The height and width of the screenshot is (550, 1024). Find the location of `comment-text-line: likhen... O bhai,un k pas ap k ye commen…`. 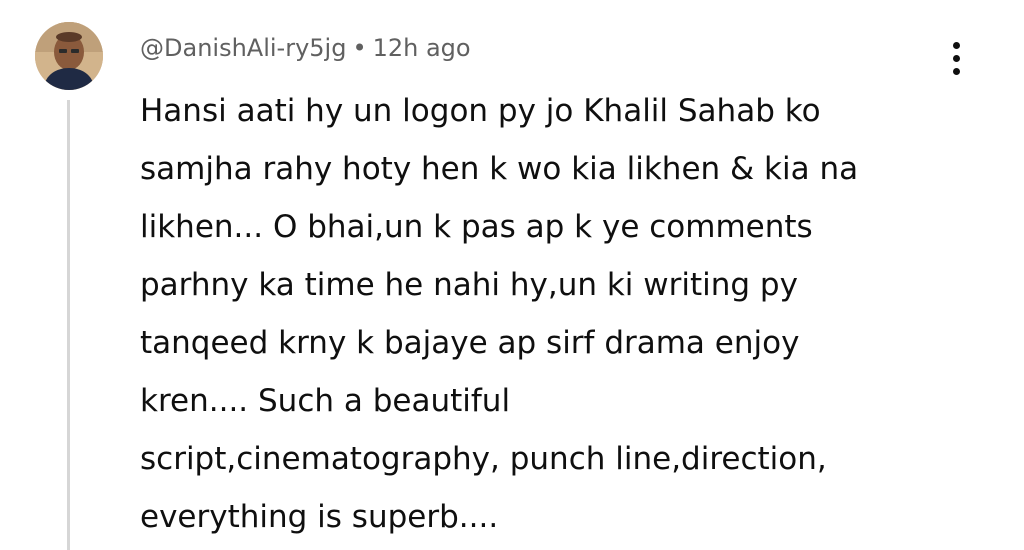

comment-text-line: likhen... O bhai,un k pas ap k ye commen… is located at coordinates (476, 227).